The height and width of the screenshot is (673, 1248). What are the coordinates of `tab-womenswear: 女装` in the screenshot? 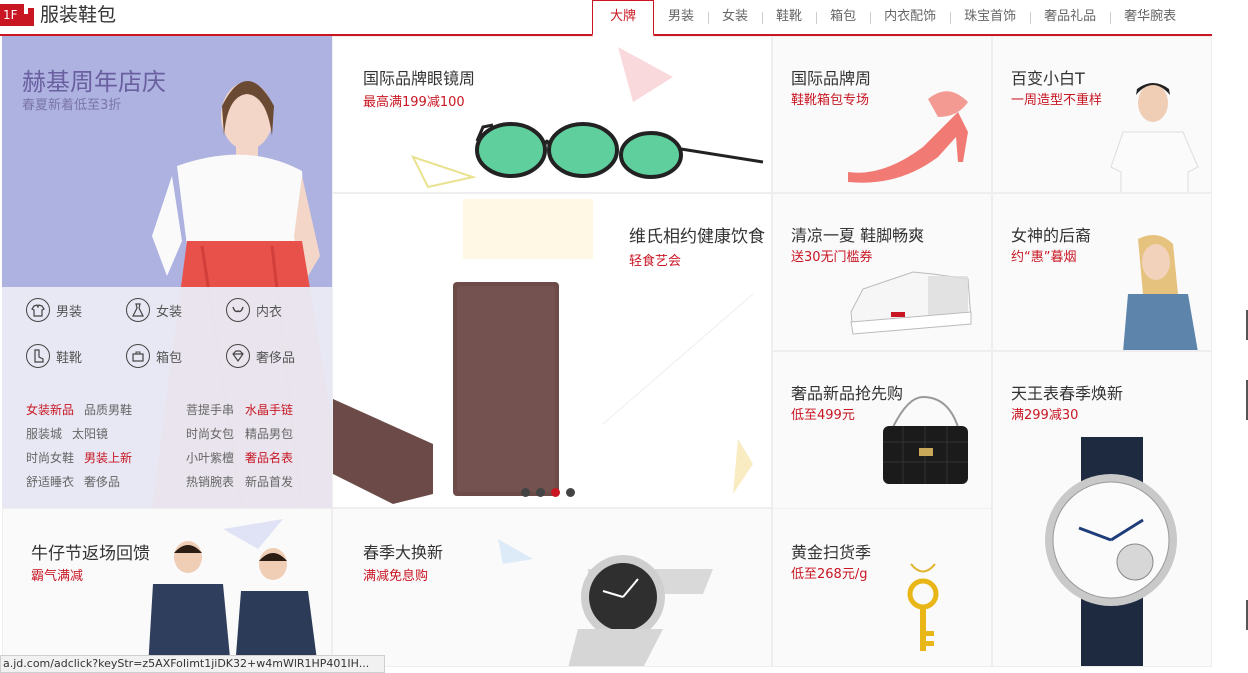 It's located at (735, 17).